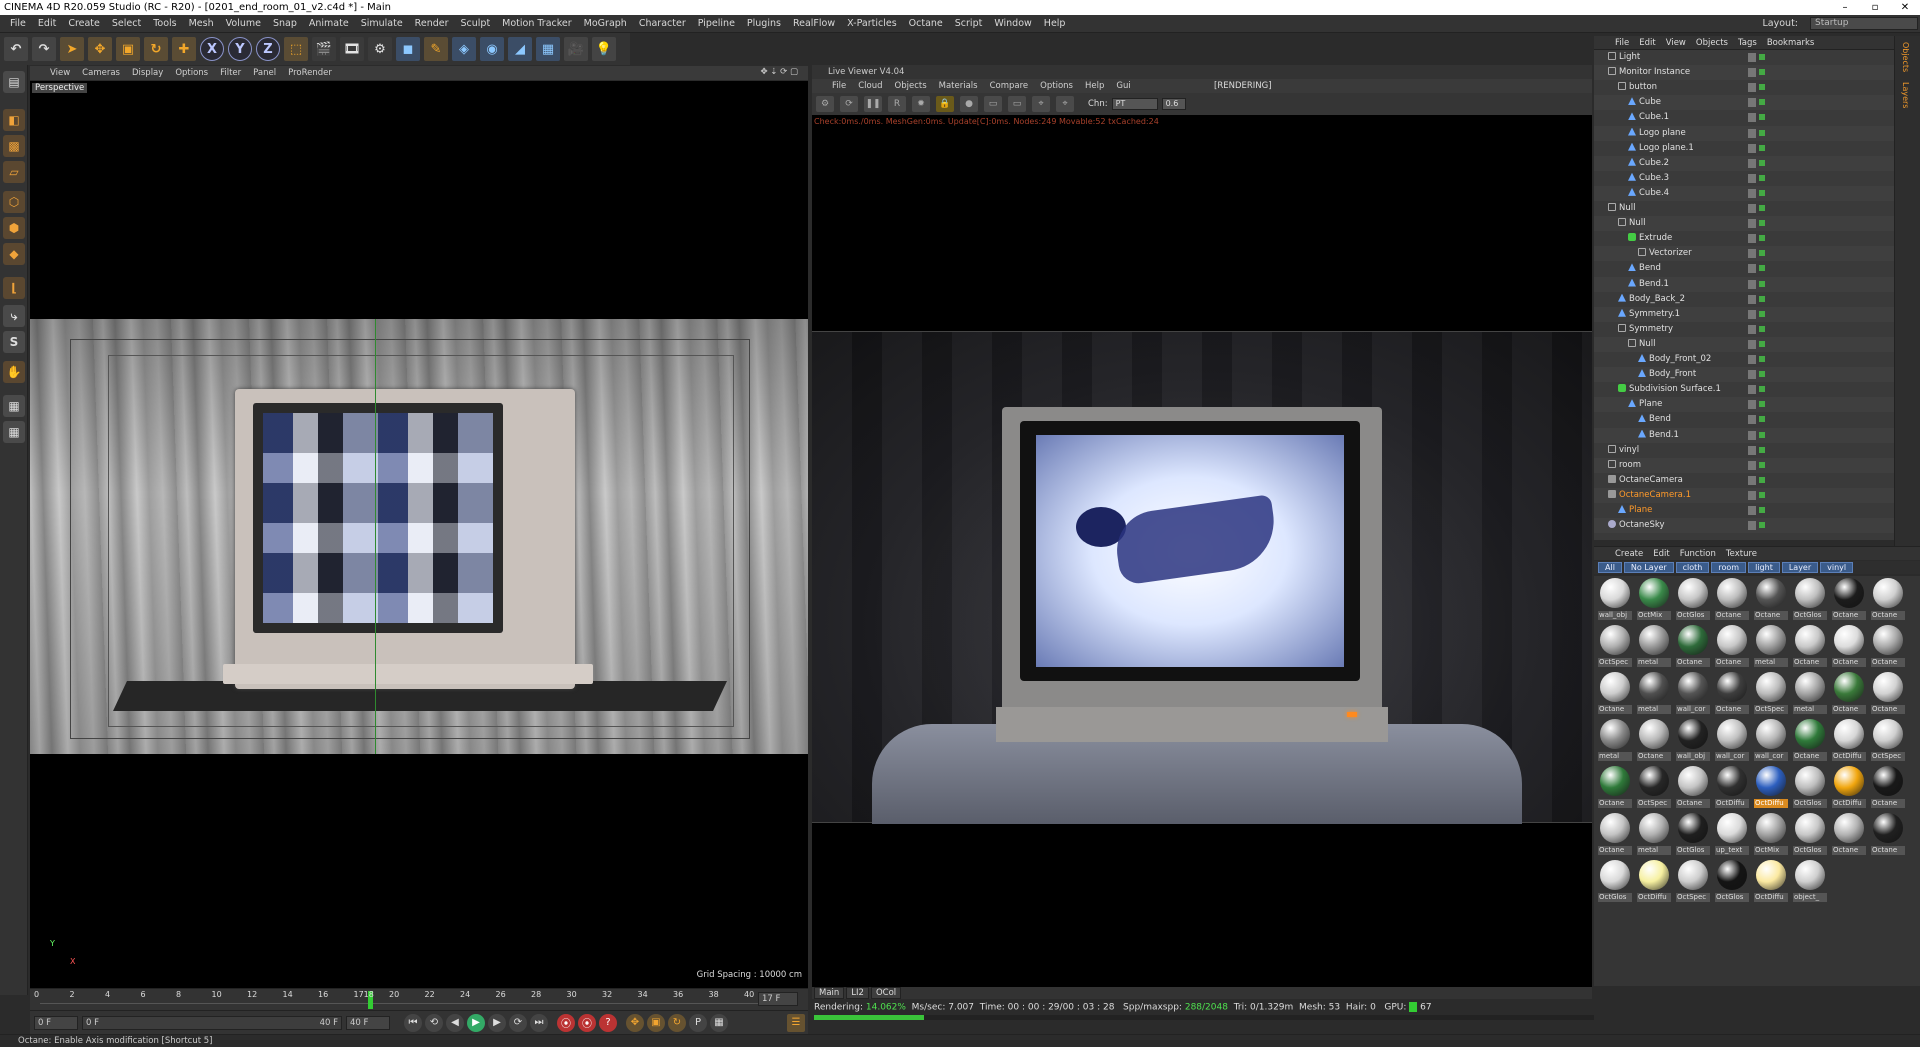 This screenshot has height=1047, width=1920. I want to click on lv-menu-cloud: Cloud, so click(870, 86).